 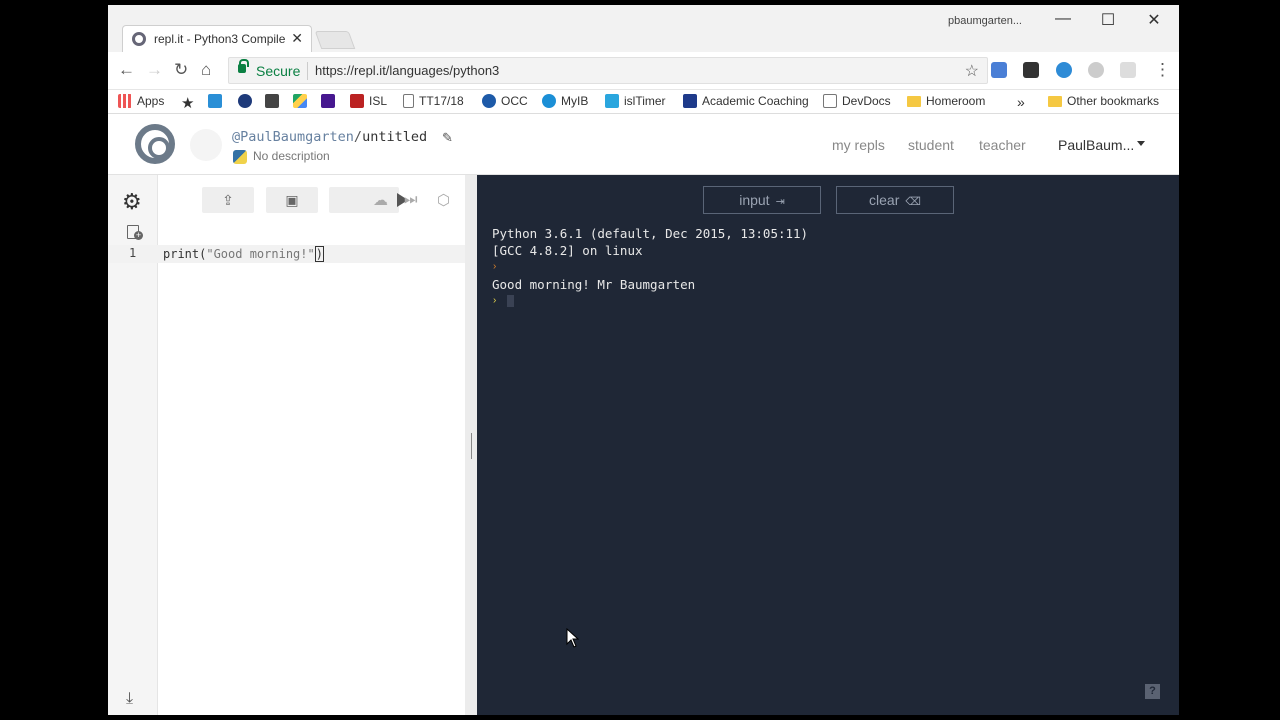 I want to click on myib-icon, so click(x=549, y=101).